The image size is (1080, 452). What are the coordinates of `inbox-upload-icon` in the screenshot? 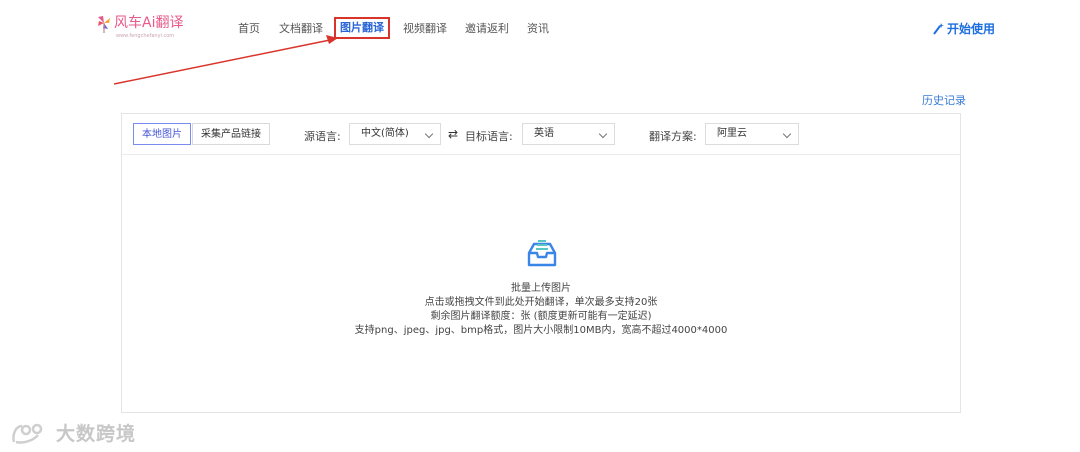 It's located at (542, 253).